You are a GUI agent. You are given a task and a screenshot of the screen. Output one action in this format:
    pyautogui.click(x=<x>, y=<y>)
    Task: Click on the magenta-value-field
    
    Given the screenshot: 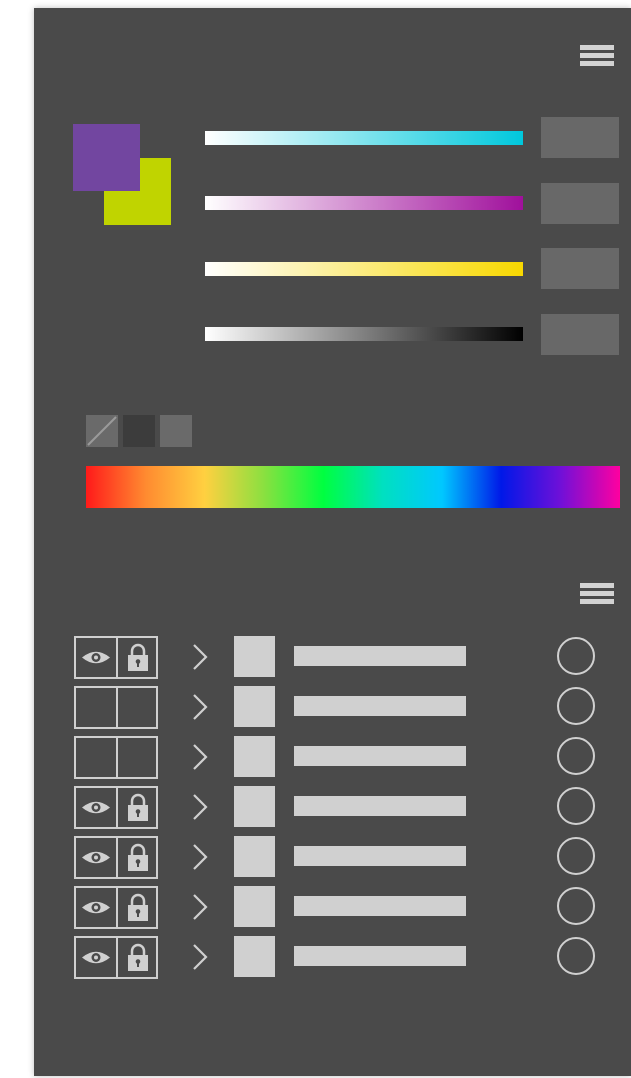 What is the action you would take?
    pyautogui.click(x=580, y=203)
    